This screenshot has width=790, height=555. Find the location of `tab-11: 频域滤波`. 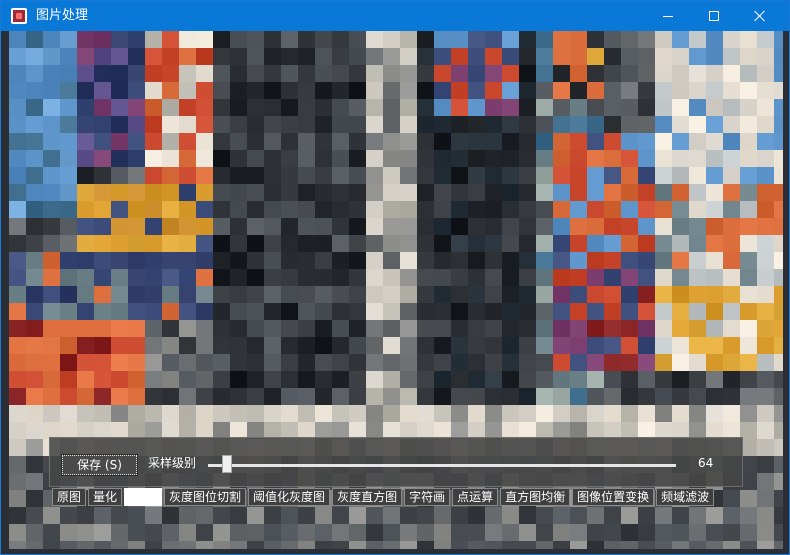

tab-11: 频域滤波 is located at coordinates (685, 497).